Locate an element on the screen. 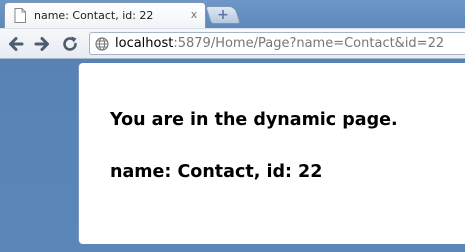  page-params-text: name: Contact, id: 22 is located at coordinates (216, 172).